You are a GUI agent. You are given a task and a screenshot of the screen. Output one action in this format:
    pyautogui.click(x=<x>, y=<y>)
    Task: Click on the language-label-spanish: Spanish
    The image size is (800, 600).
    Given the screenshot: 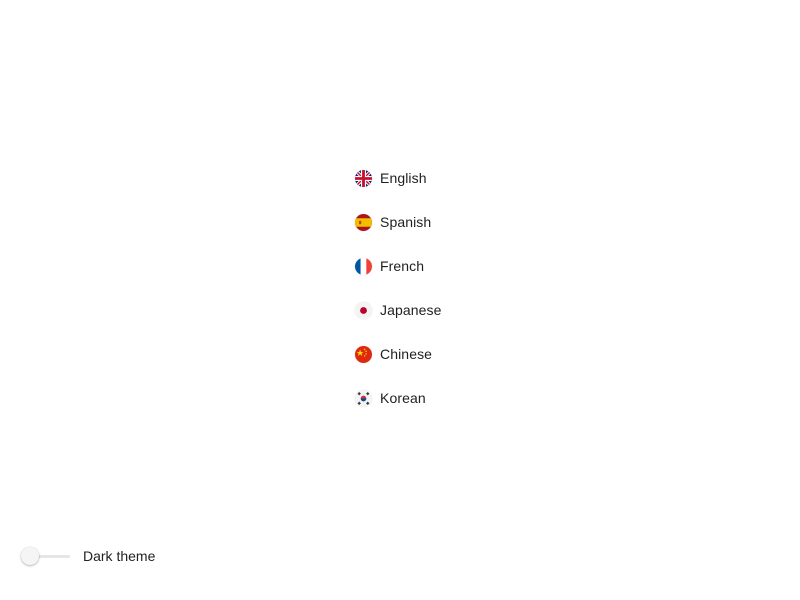 What is the action you would take?
    pyautogui.click(x=406, y=222)
    